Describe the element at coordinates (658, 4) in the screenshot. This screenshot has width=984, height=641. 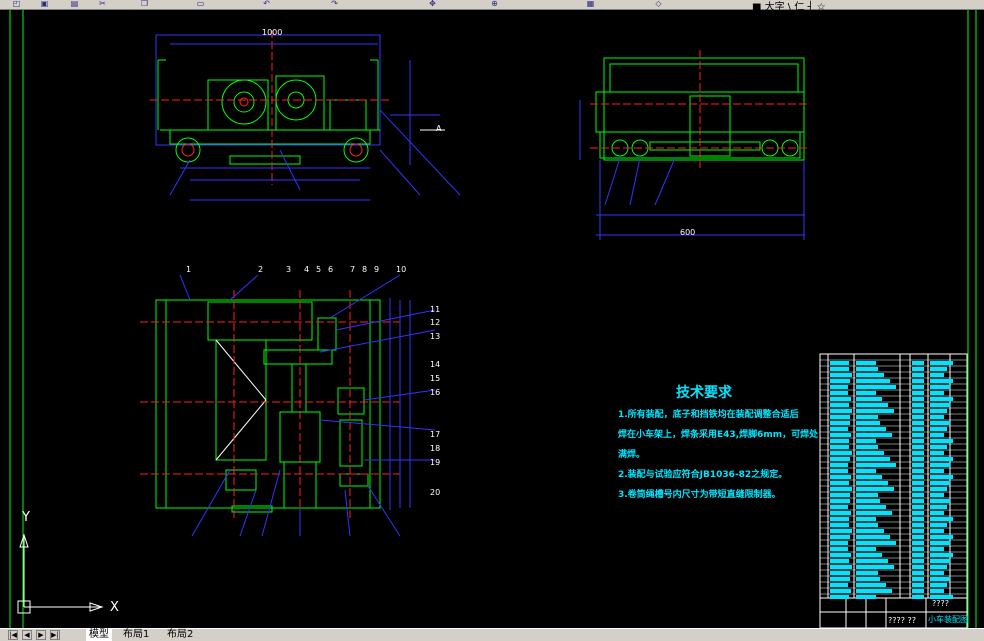
I see `layer-icon: ◇` at that location.